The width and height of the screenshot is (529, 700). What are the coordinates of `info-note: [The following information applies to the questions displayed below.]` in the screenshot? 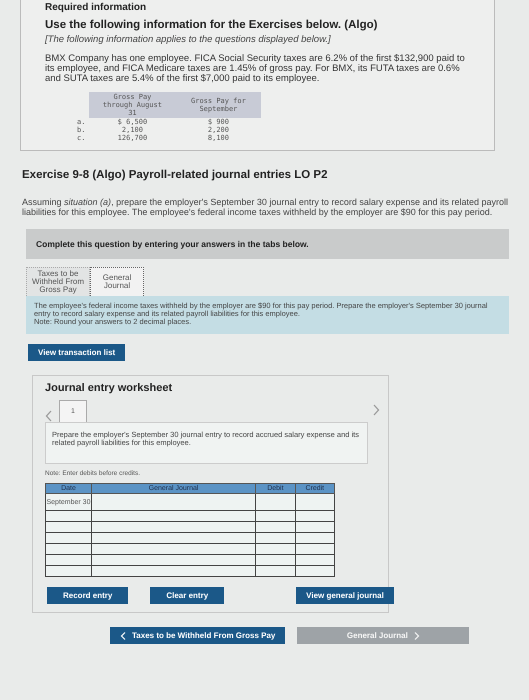 It's located at (188, 39).